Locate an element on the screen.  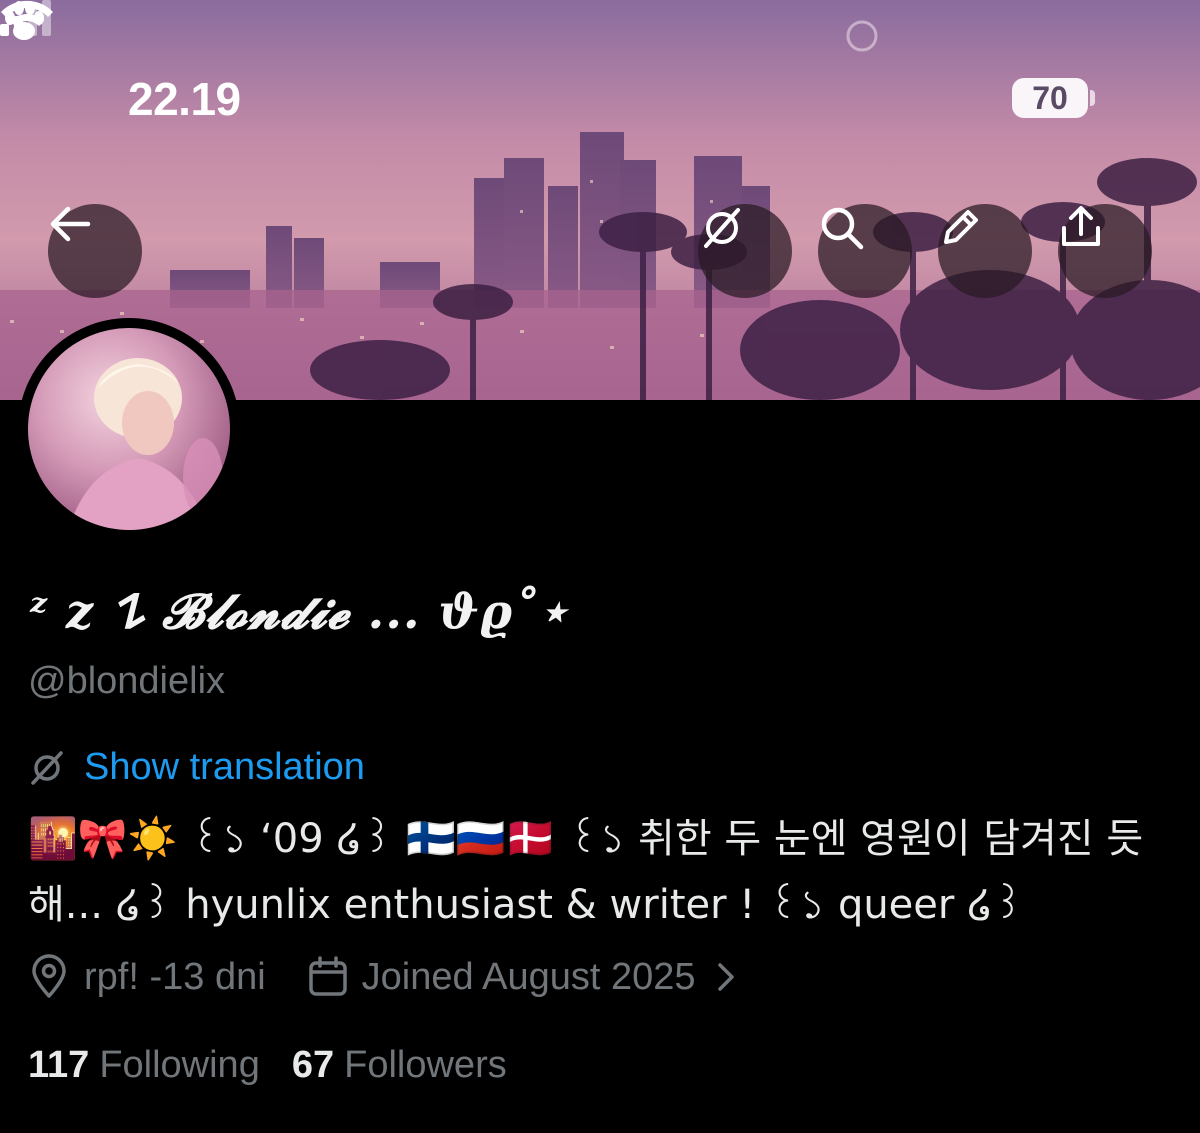
joined-item: Joined August 2025 is located at coordinates (523, 977).